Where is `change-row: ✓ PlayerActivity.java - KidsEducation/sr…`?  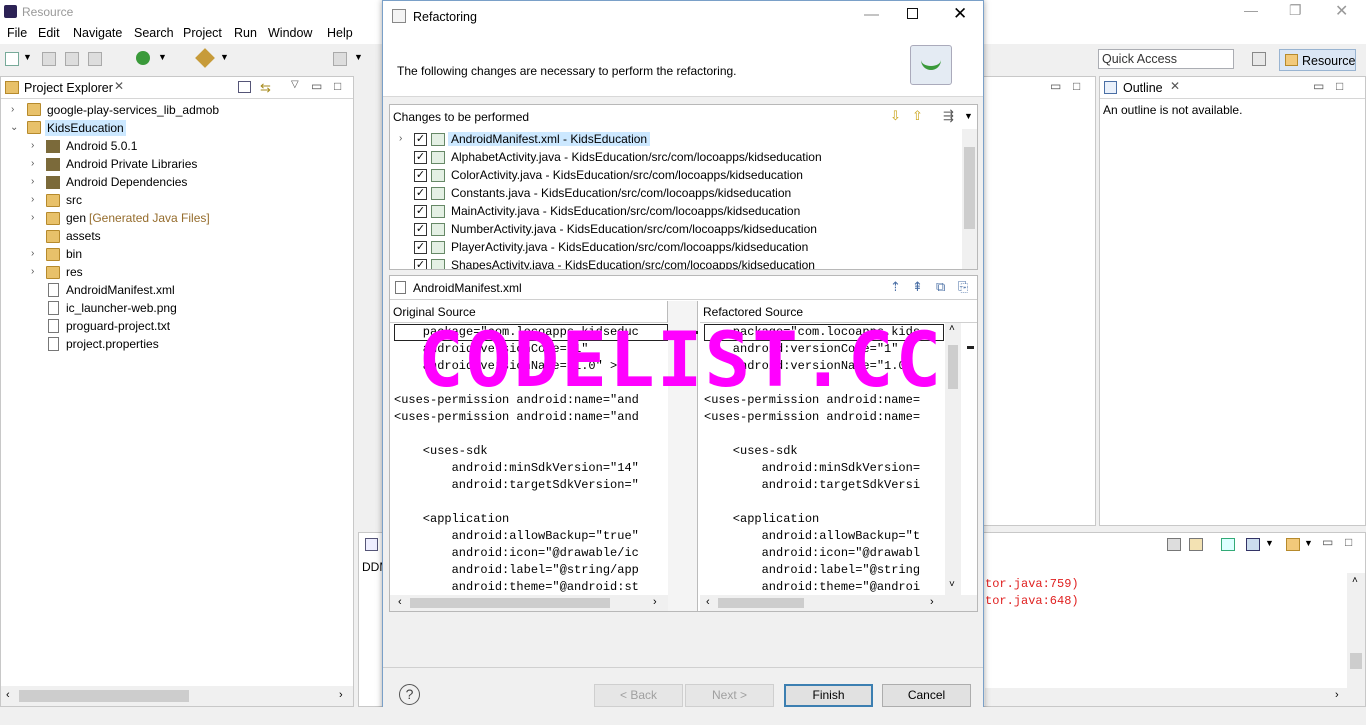 change-row: ✓ PlayerActivity.java - KidsEducation/sr… is located at coordinates (676, 248).